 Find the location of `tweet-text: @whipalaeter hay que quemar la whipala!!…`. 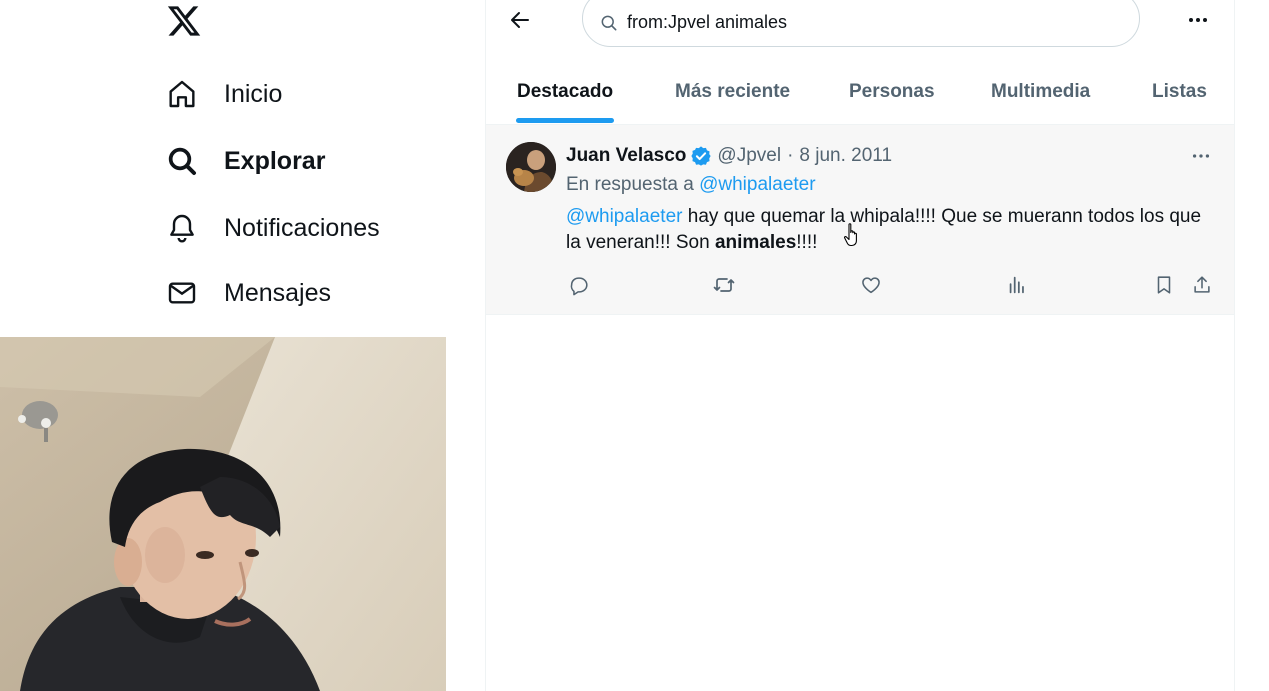

tweet-text: @whipalaeter hay que quemar la whipala!!… is located at coordinates (891, 230).